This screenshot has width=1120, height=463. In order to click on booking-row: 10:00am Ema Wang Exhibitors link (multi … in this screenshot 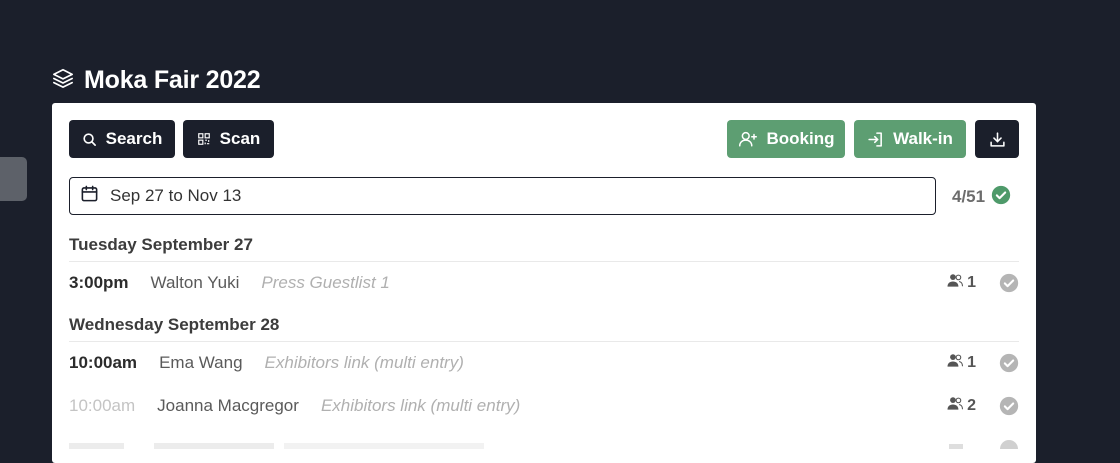, I will do `click(544, 363)`.